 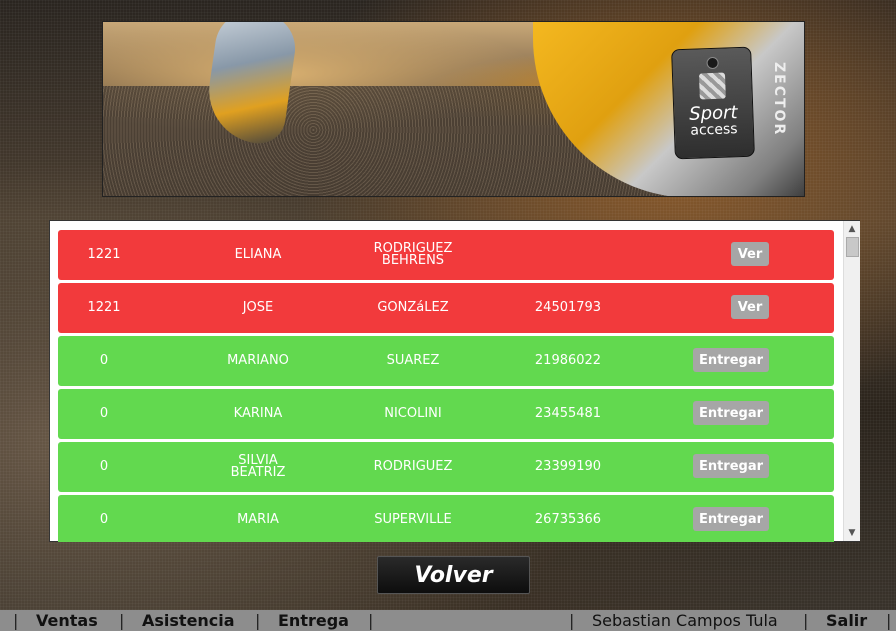 I want to click on row-first-name: JOSE, so click(x=258, y=307).